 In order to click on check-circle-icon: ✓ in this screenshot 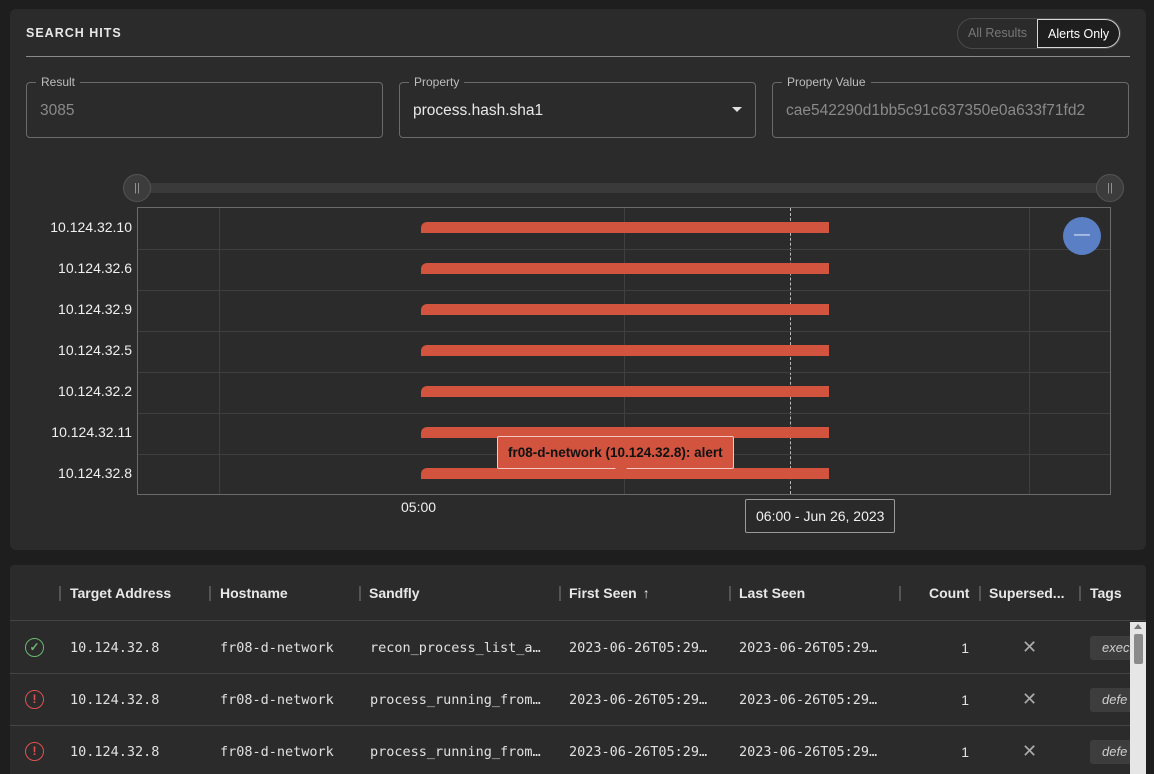, I will do `click(34, 647)`.